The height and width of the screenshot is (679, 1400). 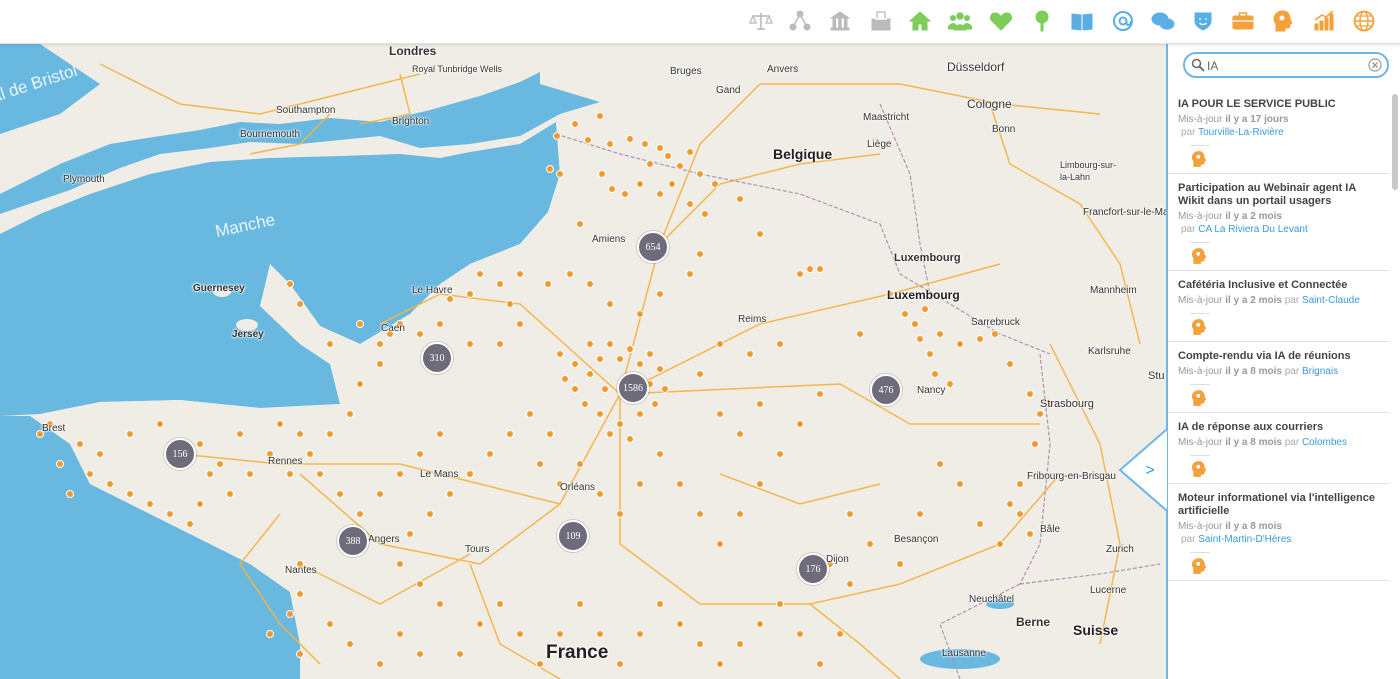 I want to click on institution-icon, so click(x=840, y=21).